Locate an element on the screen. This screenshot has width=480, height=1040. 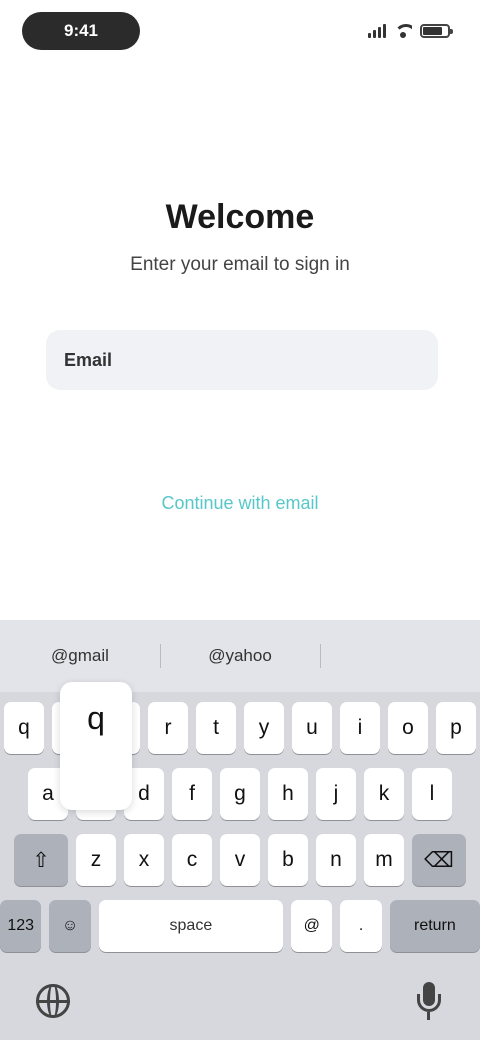
suggestion-1: @gmail is located at coordinates (80, 656).